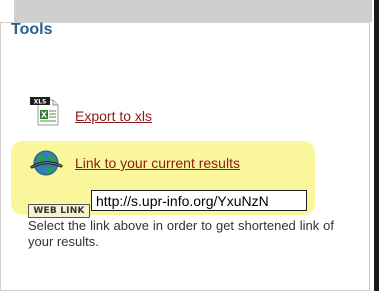  What do you see at coordinates (44, 115) in the screenshot?
I see `svg-text: X` at bounding box center [44, 115].